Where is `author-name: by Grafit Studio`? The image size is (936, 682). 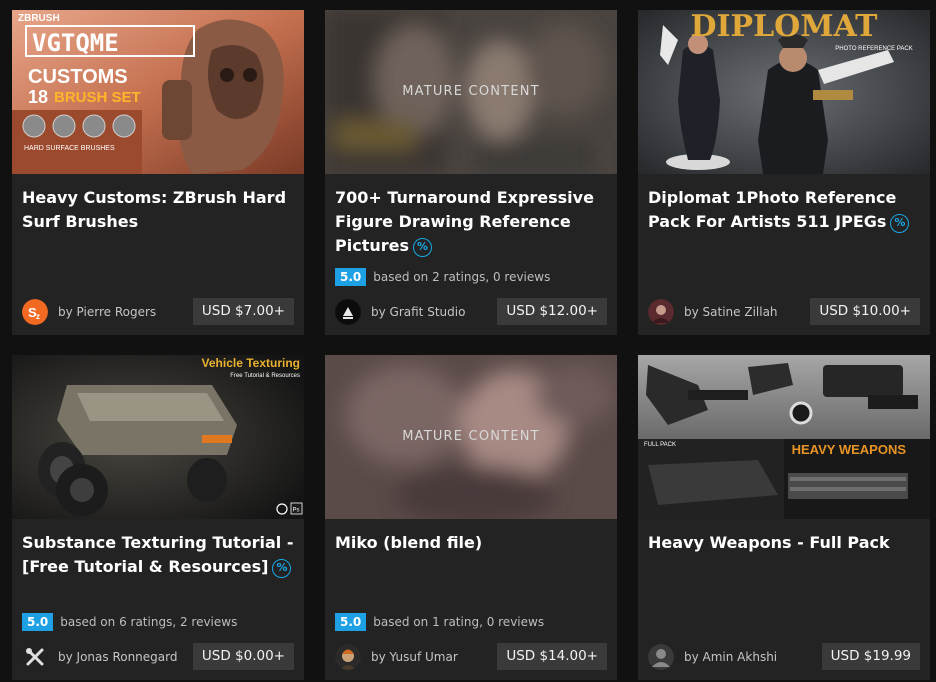
author-name: by Grafit Studio is located at coordinates (418, 312).